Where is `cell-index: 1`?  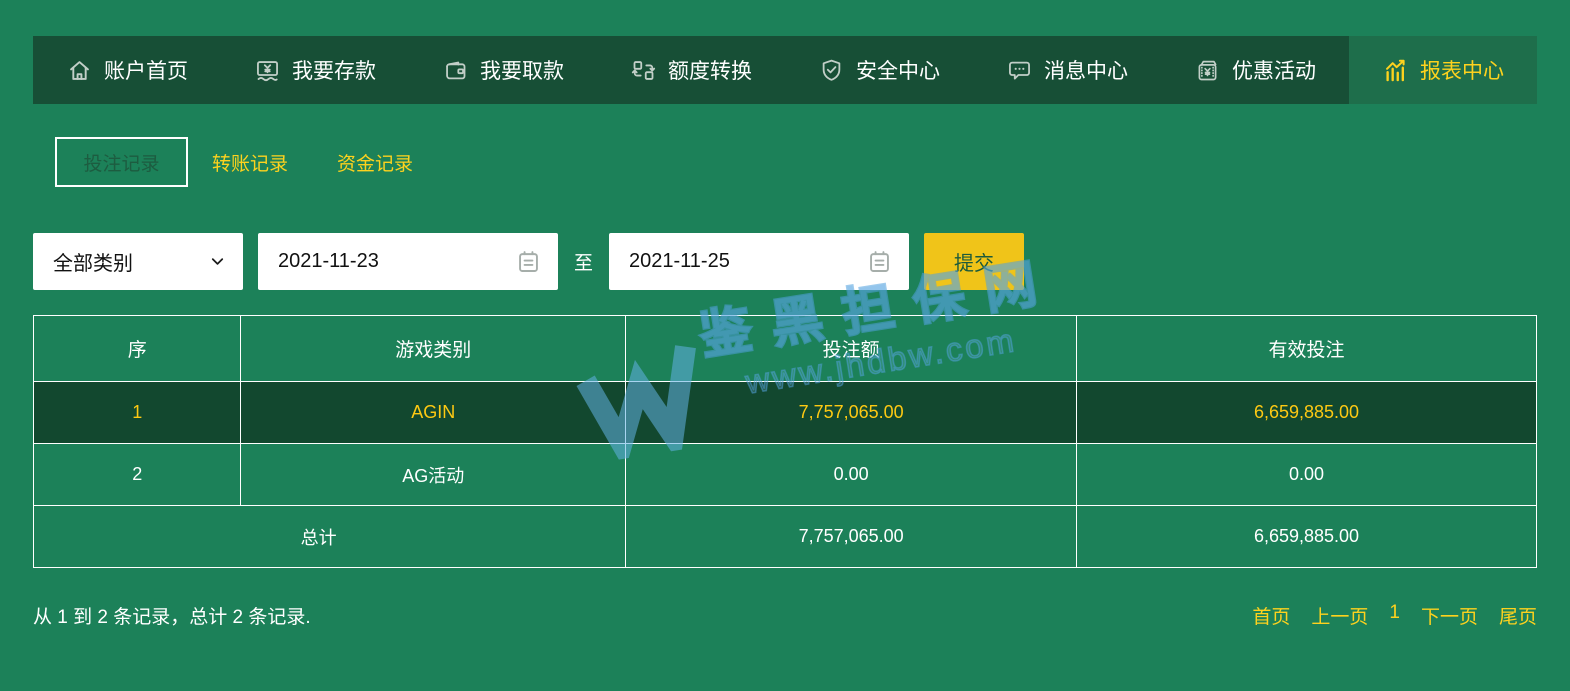
cell-index: 1 is located at coordinates (137, 412).